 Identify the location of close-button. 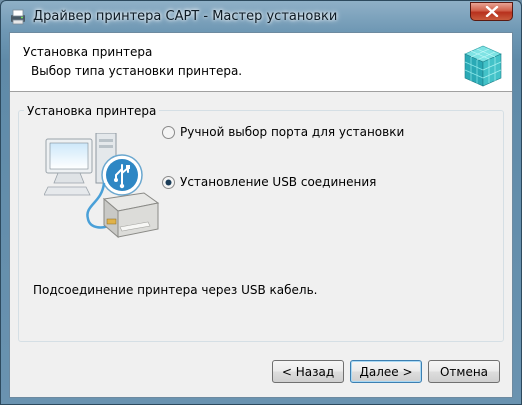
(491, 11).